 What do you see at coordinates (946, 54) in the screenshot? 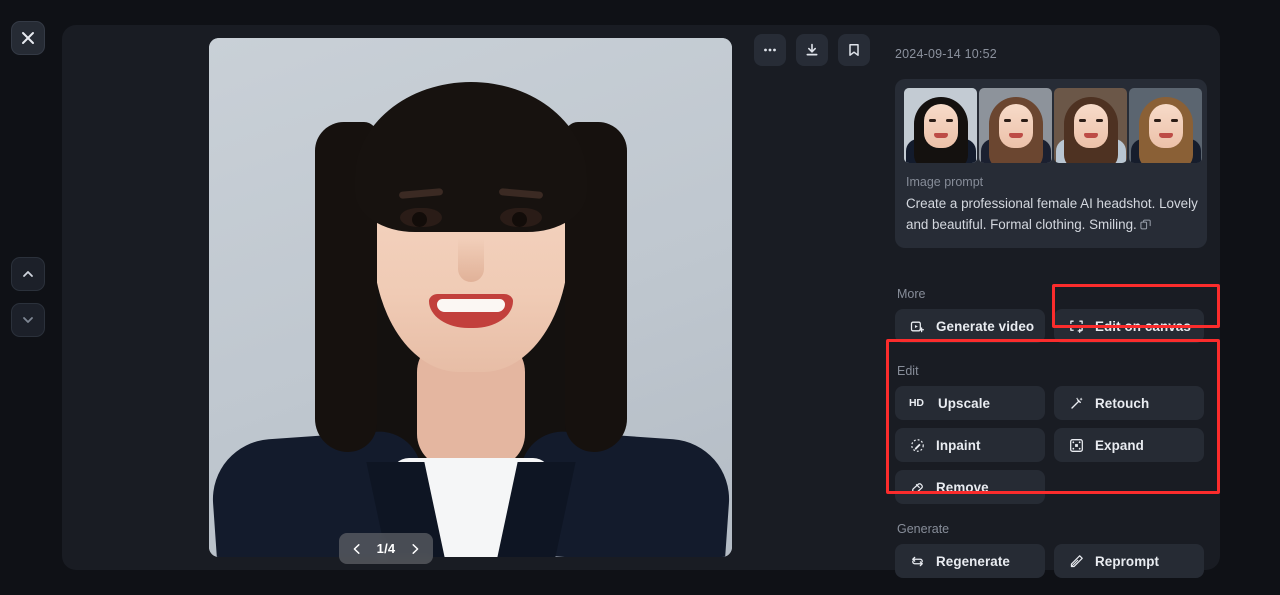
I see `timestamp: 2024-09-14 10:52` at bounding box center [946, 54].